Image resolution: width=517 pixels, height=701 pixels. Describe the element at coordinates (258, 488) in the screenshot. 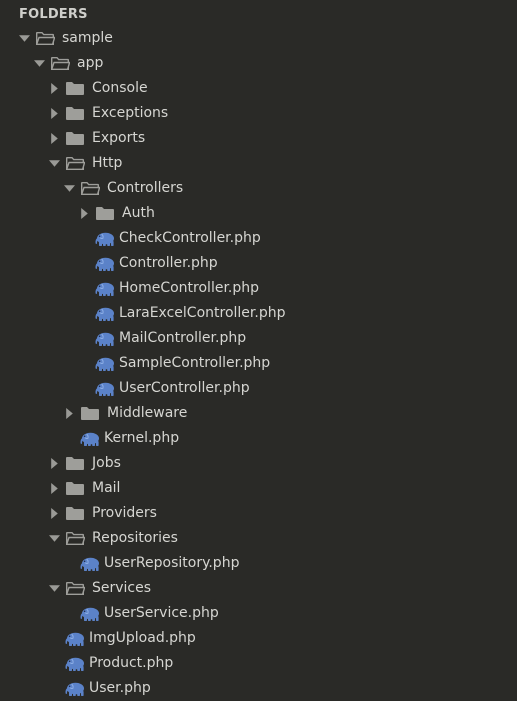

I see `folder-mail: Mail` at that location.